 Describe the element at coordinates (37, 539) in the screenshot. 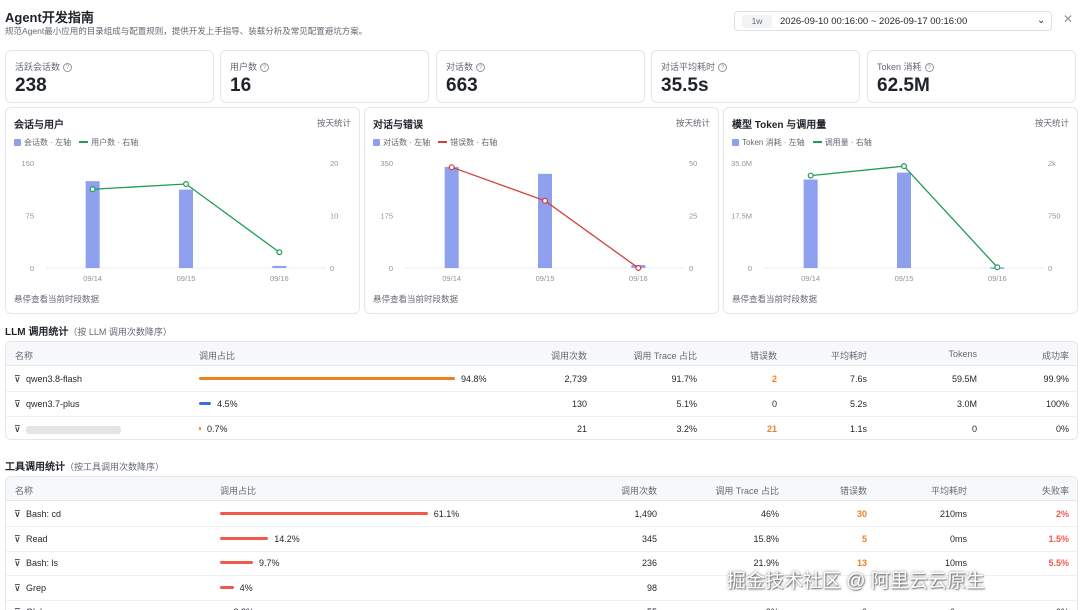

I see `row-name: Read` at that location.